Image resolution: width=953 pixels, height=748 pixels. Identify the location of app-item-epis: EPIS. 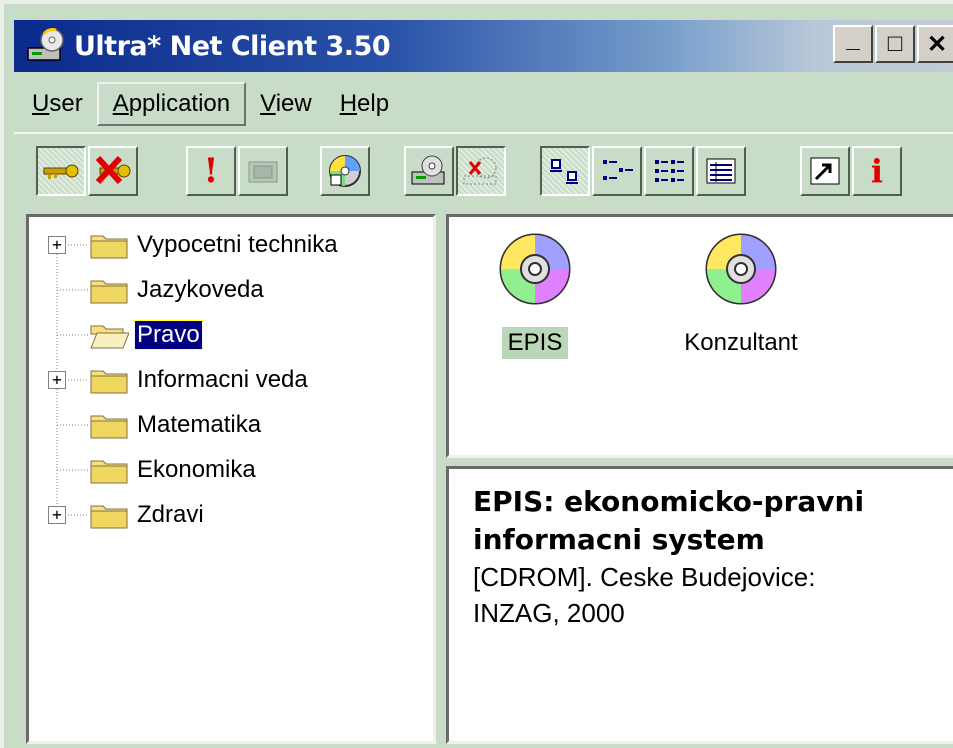
(535, 295).